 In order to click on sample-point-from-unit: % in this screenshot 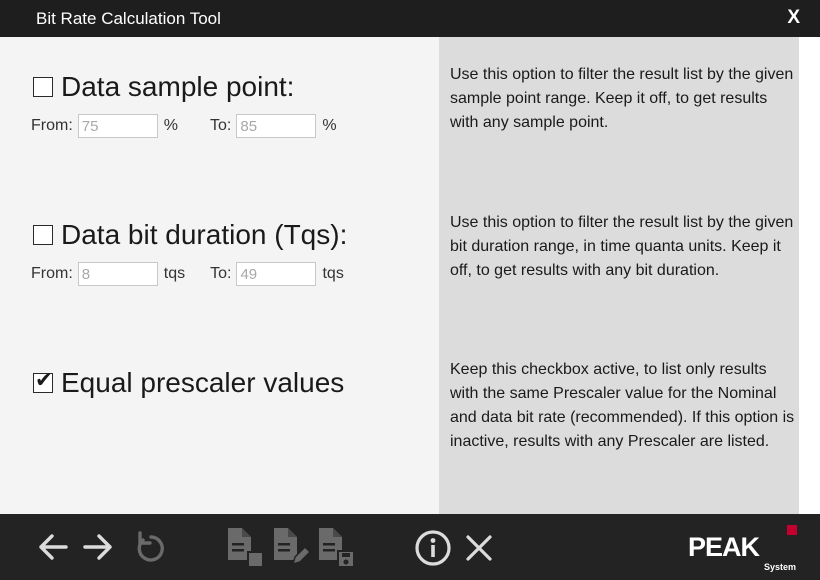, I will do `click(171, 125)`.